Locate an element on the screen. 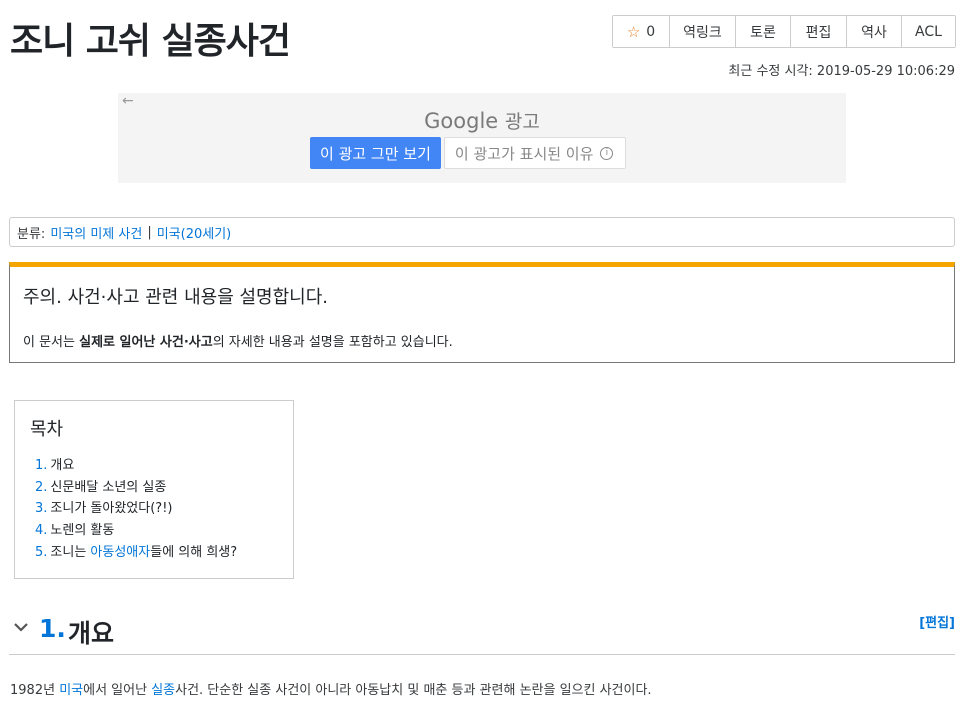 This screenshot has width=972, height=704. toc-item-text: 개요 is located at coordinates (62, 465).